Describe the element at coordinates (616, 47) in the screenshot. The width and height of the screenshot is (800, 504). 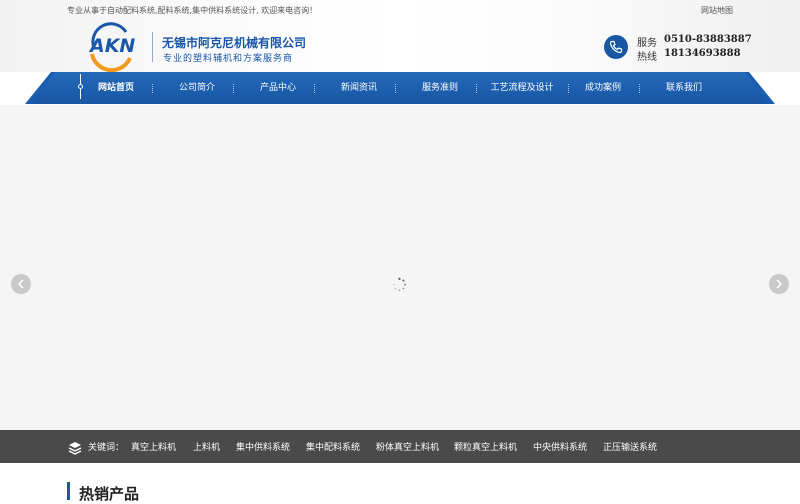
I see `phone-icon` at that location.